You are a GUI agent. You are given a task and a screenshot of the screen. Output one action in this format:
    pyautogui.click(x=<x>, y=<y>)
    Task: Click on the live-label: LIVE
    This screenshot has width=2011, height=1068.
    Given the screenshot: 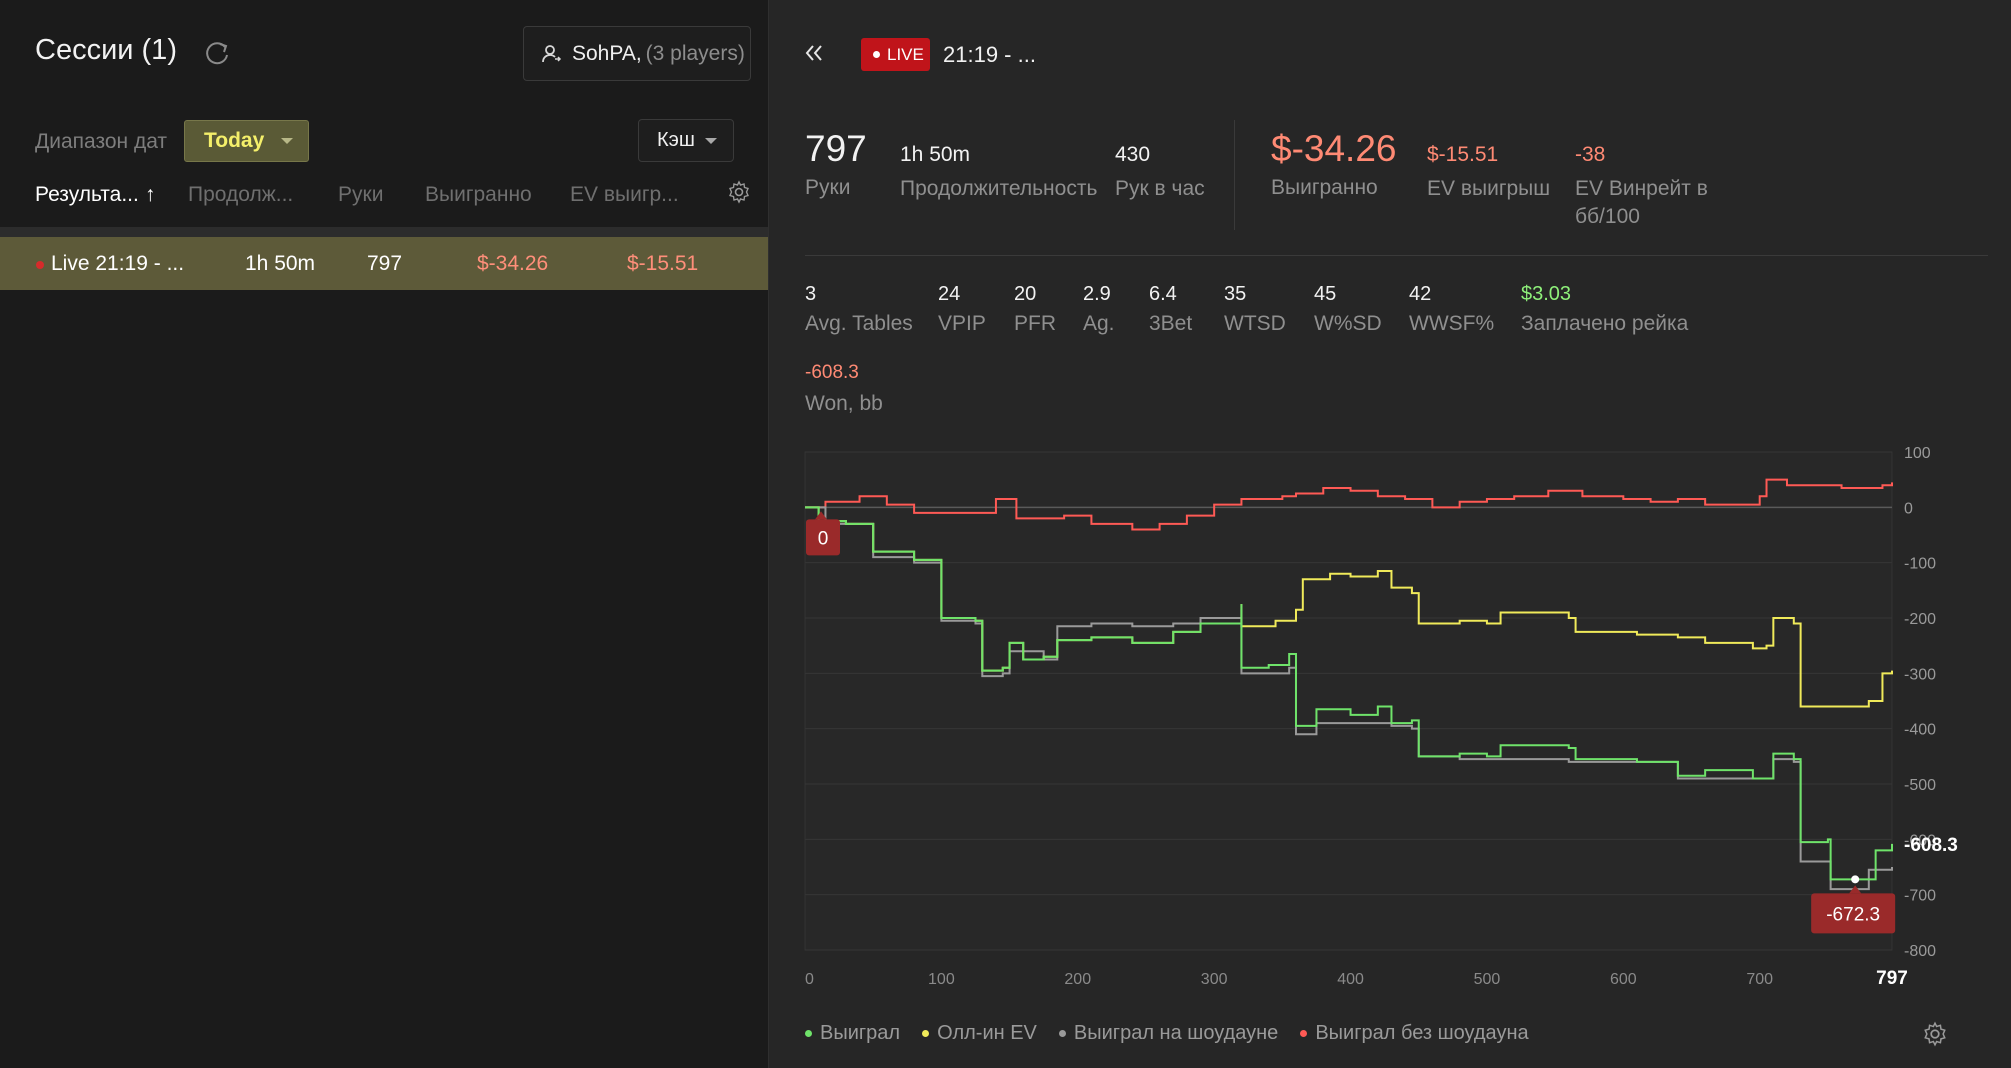 What is the action you would take?
    pyautogui.click(x=905, y=54)
    